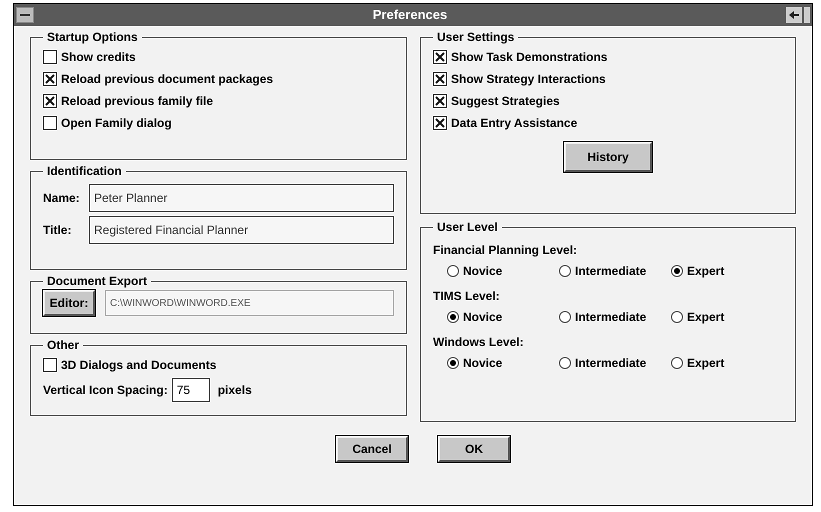  Describe the element at coordinates (505, 101) in the screenshot. I see `checkbox-label: Suggest Strategies` at that location.